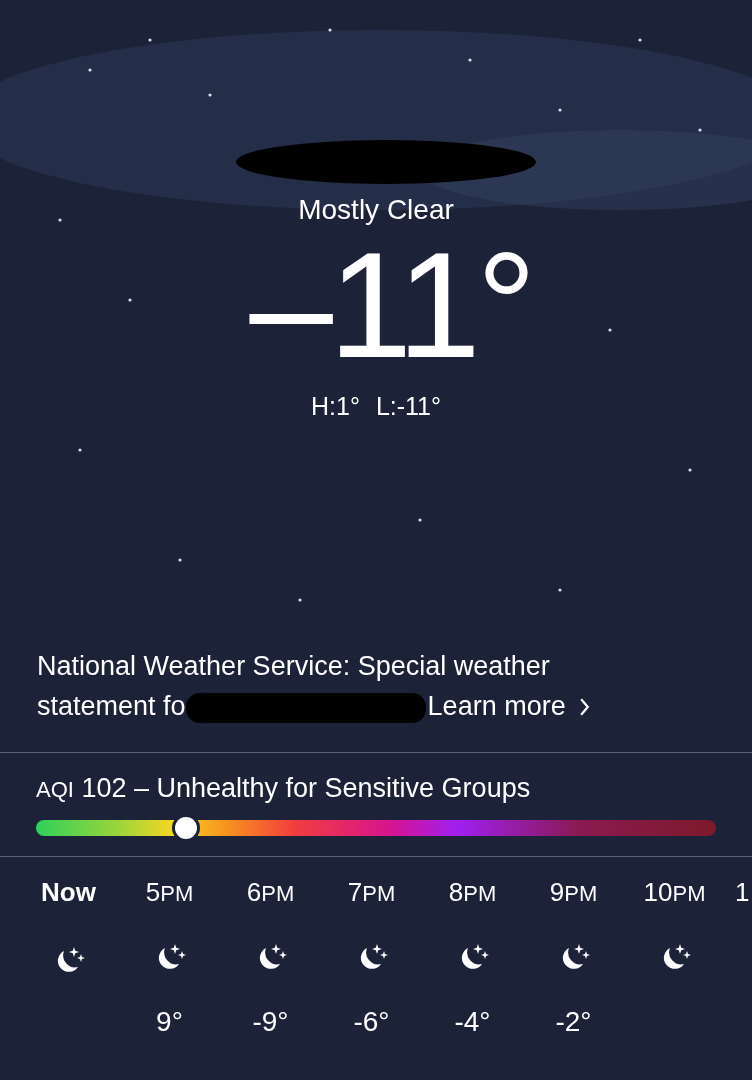  I want to click on low-temperature: L:-11°, so click(408, 406).